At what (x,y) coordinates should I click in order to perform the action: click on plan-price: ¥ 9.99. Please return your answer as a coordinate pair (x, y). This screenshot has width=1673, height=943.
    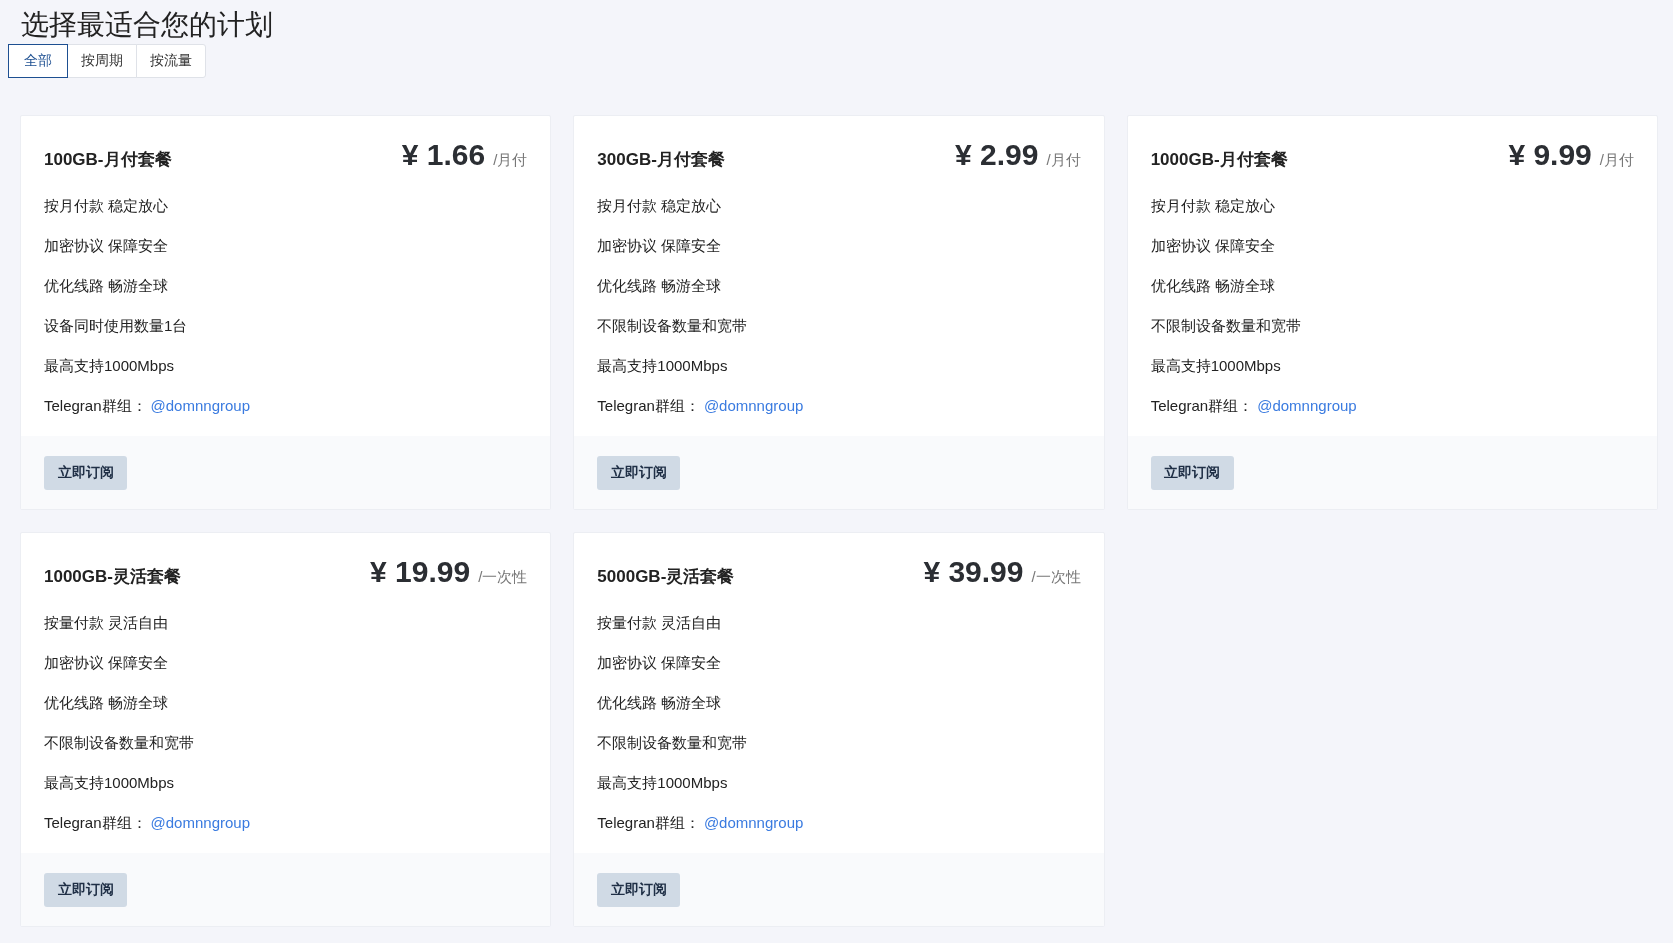
    Looking at the image, I should click on (1550, 154).